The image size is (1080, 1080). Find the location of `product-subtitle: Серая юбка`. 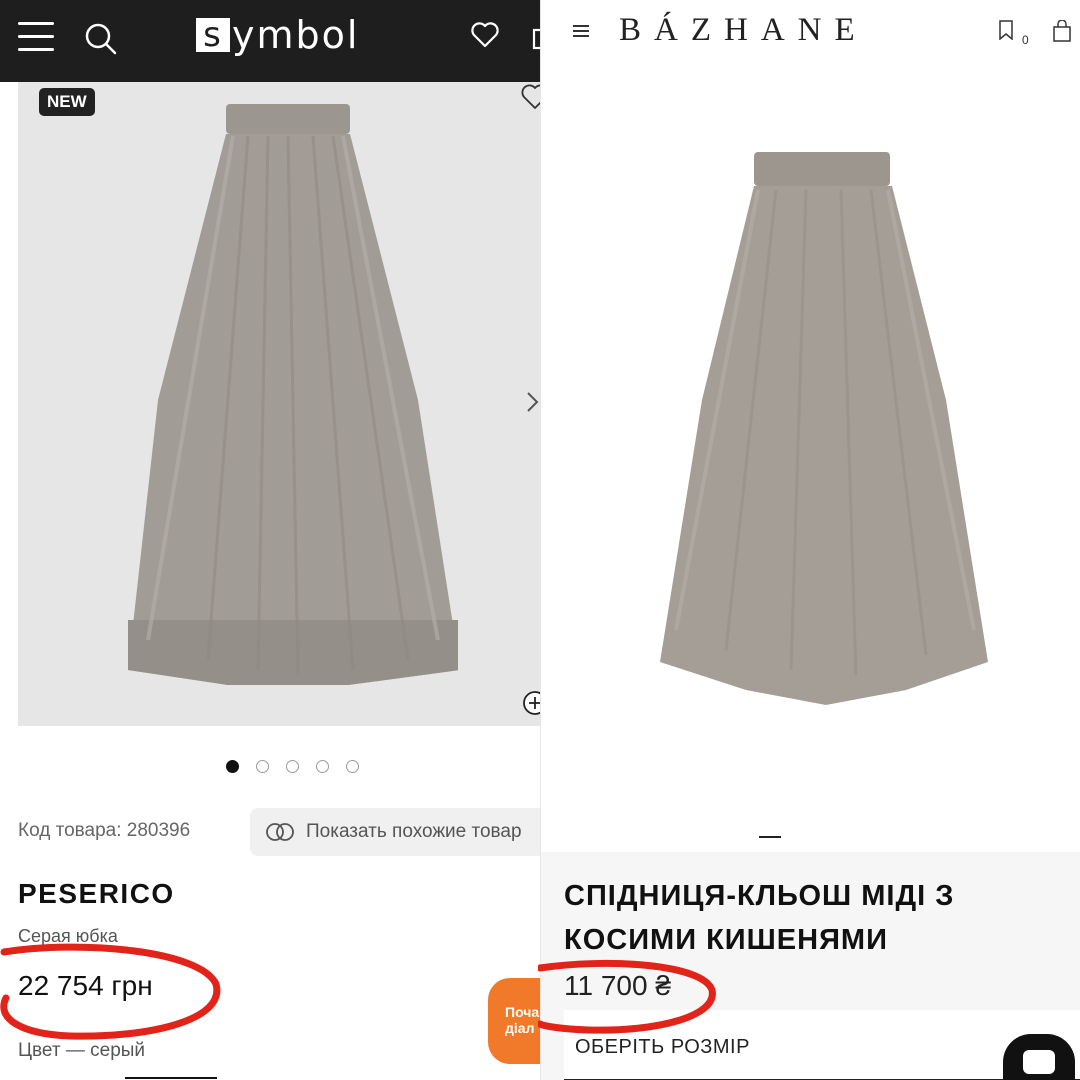

product-subtitle: Серая юбка is located at coordinates (68, 936).